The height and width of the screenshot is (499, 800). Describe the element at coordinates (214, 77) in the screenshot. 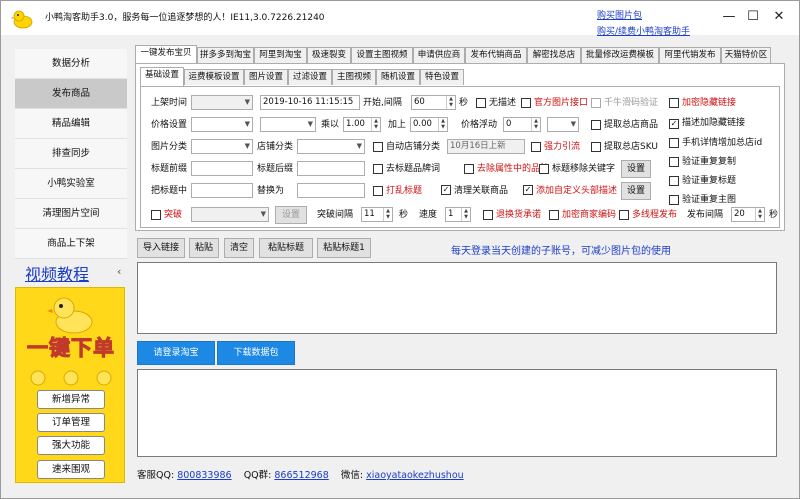

I see `subtab-freight: 运费模板设置` at that location.